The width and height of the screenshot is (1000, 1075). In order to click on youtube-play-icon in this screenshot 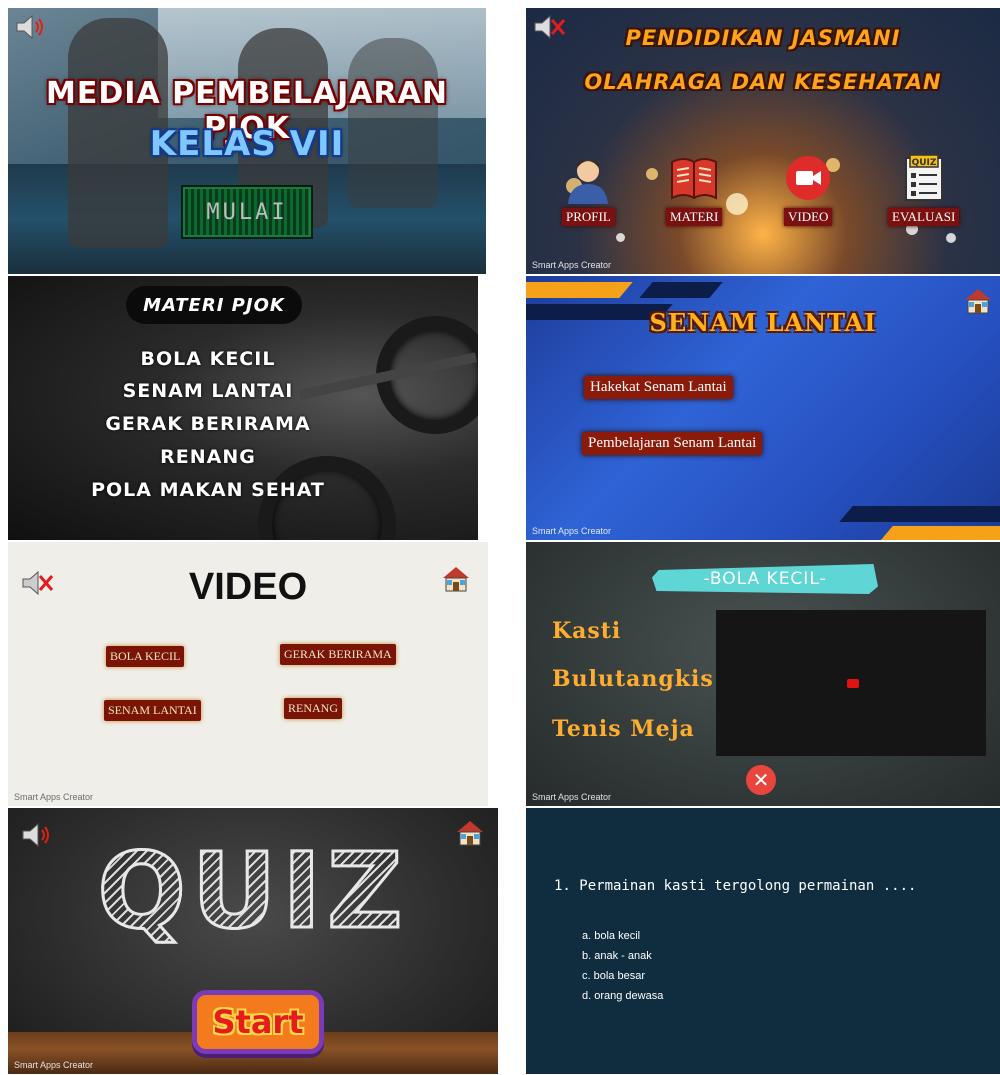, I will do `click(853, 683)`.